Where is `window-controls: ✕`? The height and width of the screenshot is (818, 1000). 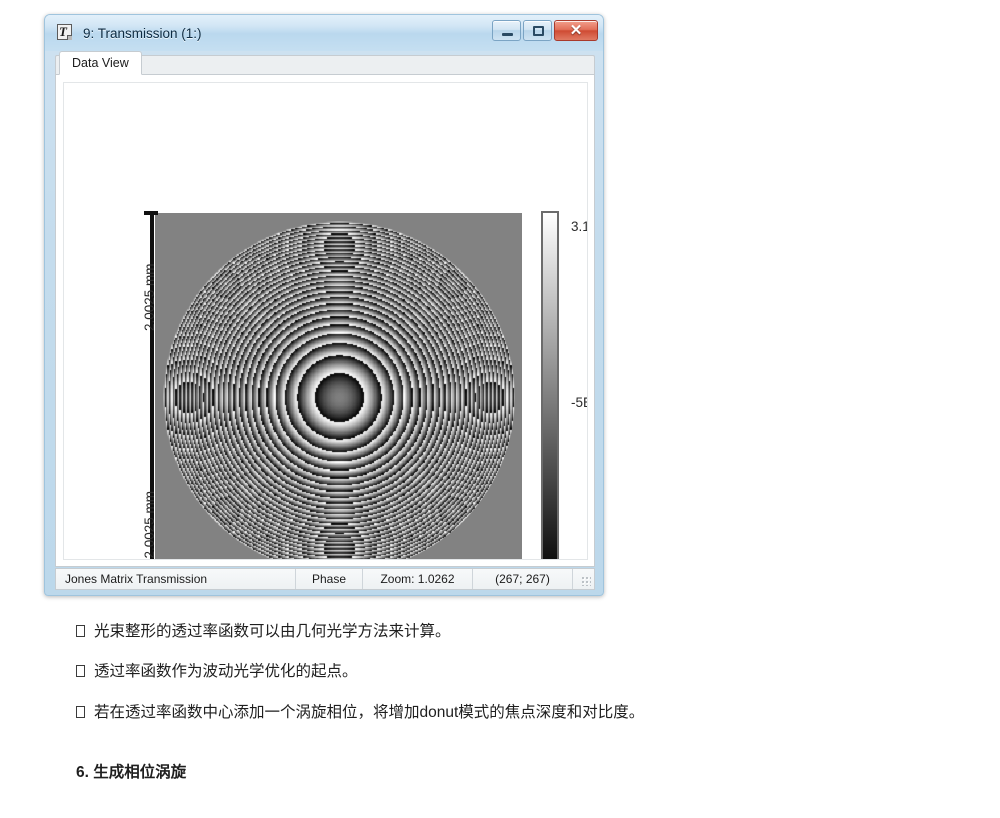 window-controls: ✕ is located at coordinates (545, 30).